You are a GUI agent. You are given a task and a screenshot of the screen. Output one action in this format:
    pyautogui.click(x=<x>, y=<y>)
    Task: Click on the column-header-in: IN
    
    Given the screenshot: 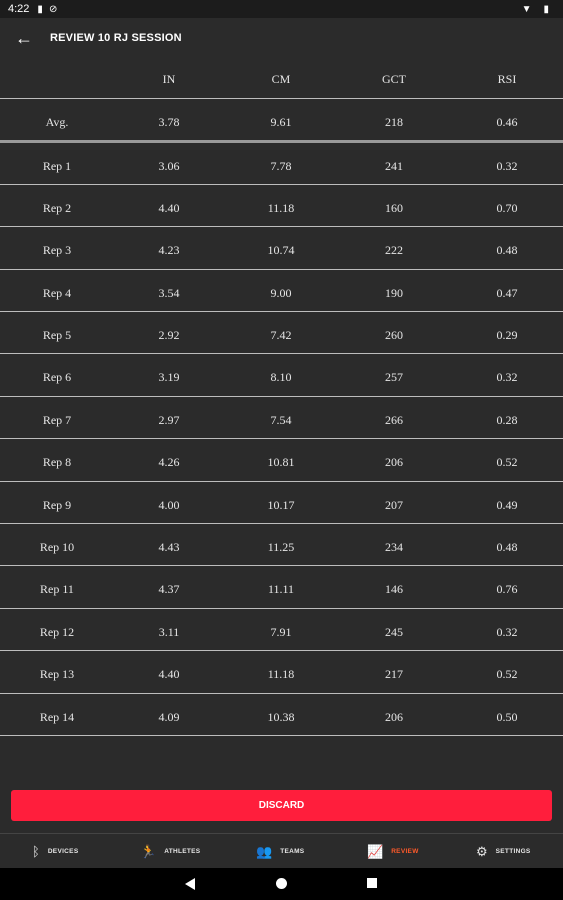 What is the action you would take?
    pyautogui.click(x=169, y=79)
    